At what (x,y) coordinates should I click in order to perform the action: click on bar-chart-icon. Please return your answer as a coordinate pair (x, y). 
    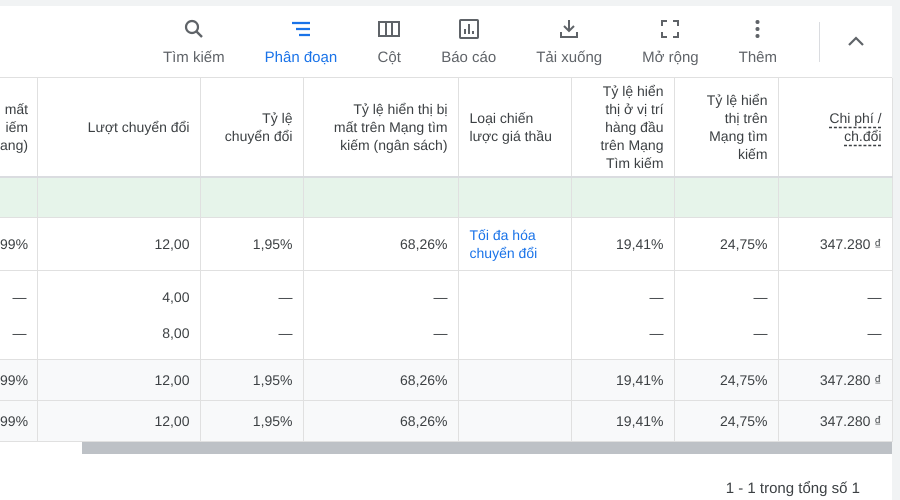
    Looking at the image, I should click on (468, 29).